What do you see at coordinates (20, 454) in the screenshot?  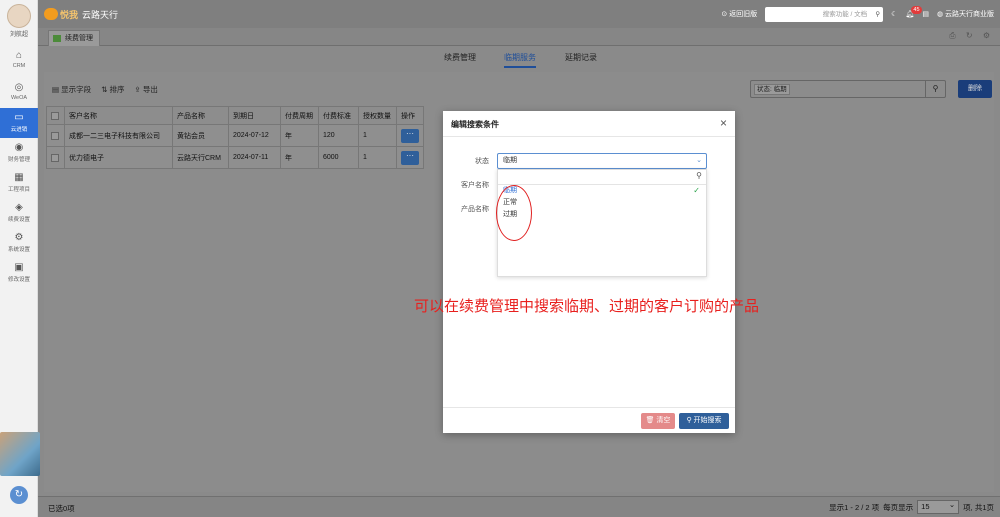 I see `floating-assistant-image` at bounding box center [20, 454].